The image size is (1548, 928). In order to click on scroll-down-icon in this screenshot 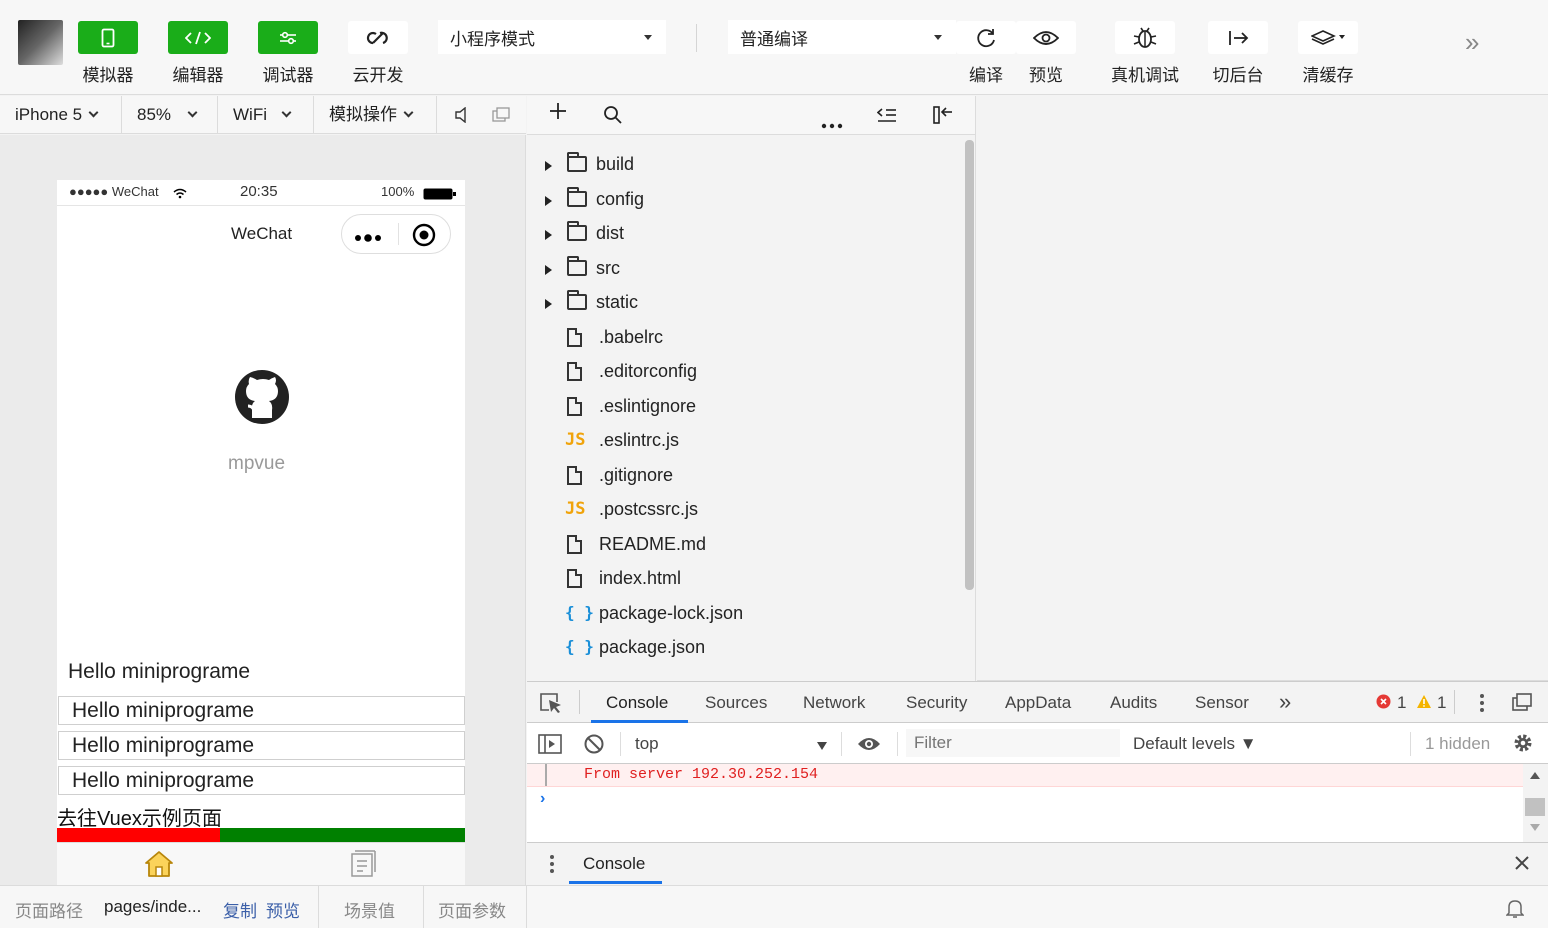, I will do `click(1535, 827)`.